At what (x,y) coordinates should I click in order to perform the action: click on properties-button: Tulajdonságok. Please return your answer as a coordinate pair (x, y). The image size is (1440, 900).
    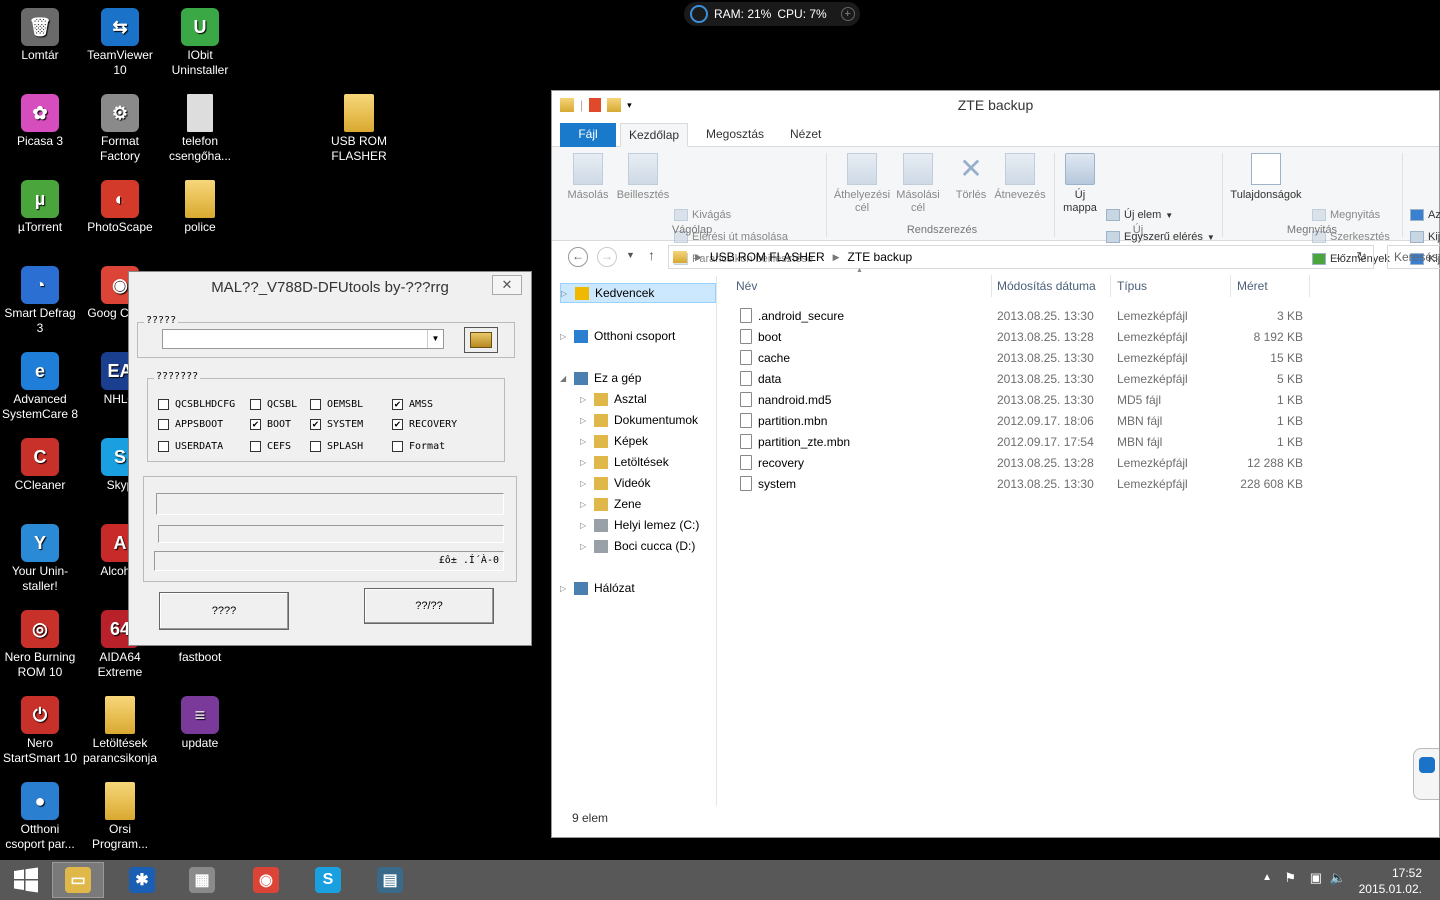
    Looking at the image, I should click on (1266, 177).